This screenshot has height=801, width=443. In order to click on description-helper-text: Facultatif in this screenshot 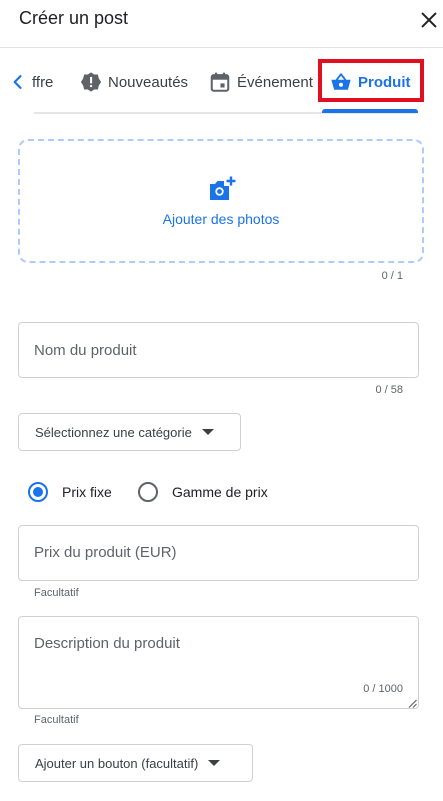, I will do `click(56, 720)`.